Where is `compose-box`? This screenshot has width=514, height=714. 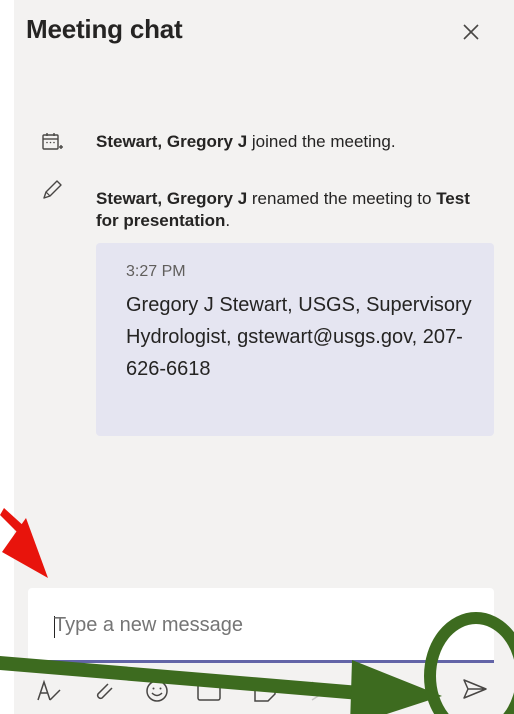 compose-box is located at coordinates (261, 625).